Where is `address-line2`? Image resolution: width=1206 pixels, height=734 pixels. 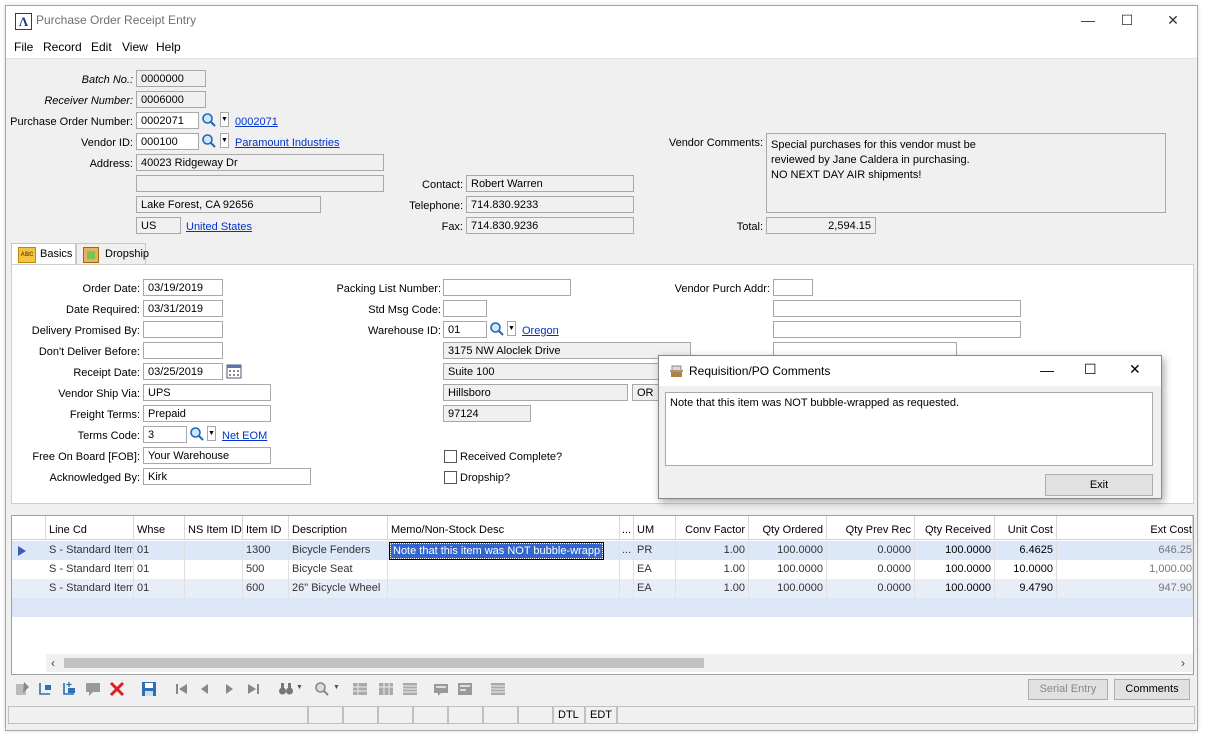
address-line2 is located at coordinates (260, 183).